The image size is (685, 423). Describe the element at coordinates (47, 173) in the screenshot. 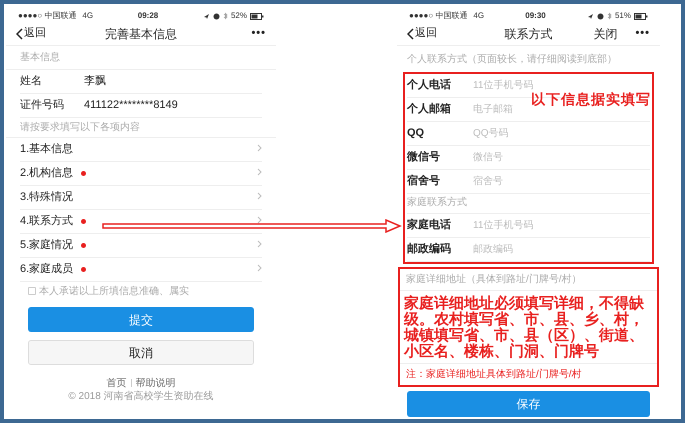

I see `section-item: 2.机构信息` at that location.